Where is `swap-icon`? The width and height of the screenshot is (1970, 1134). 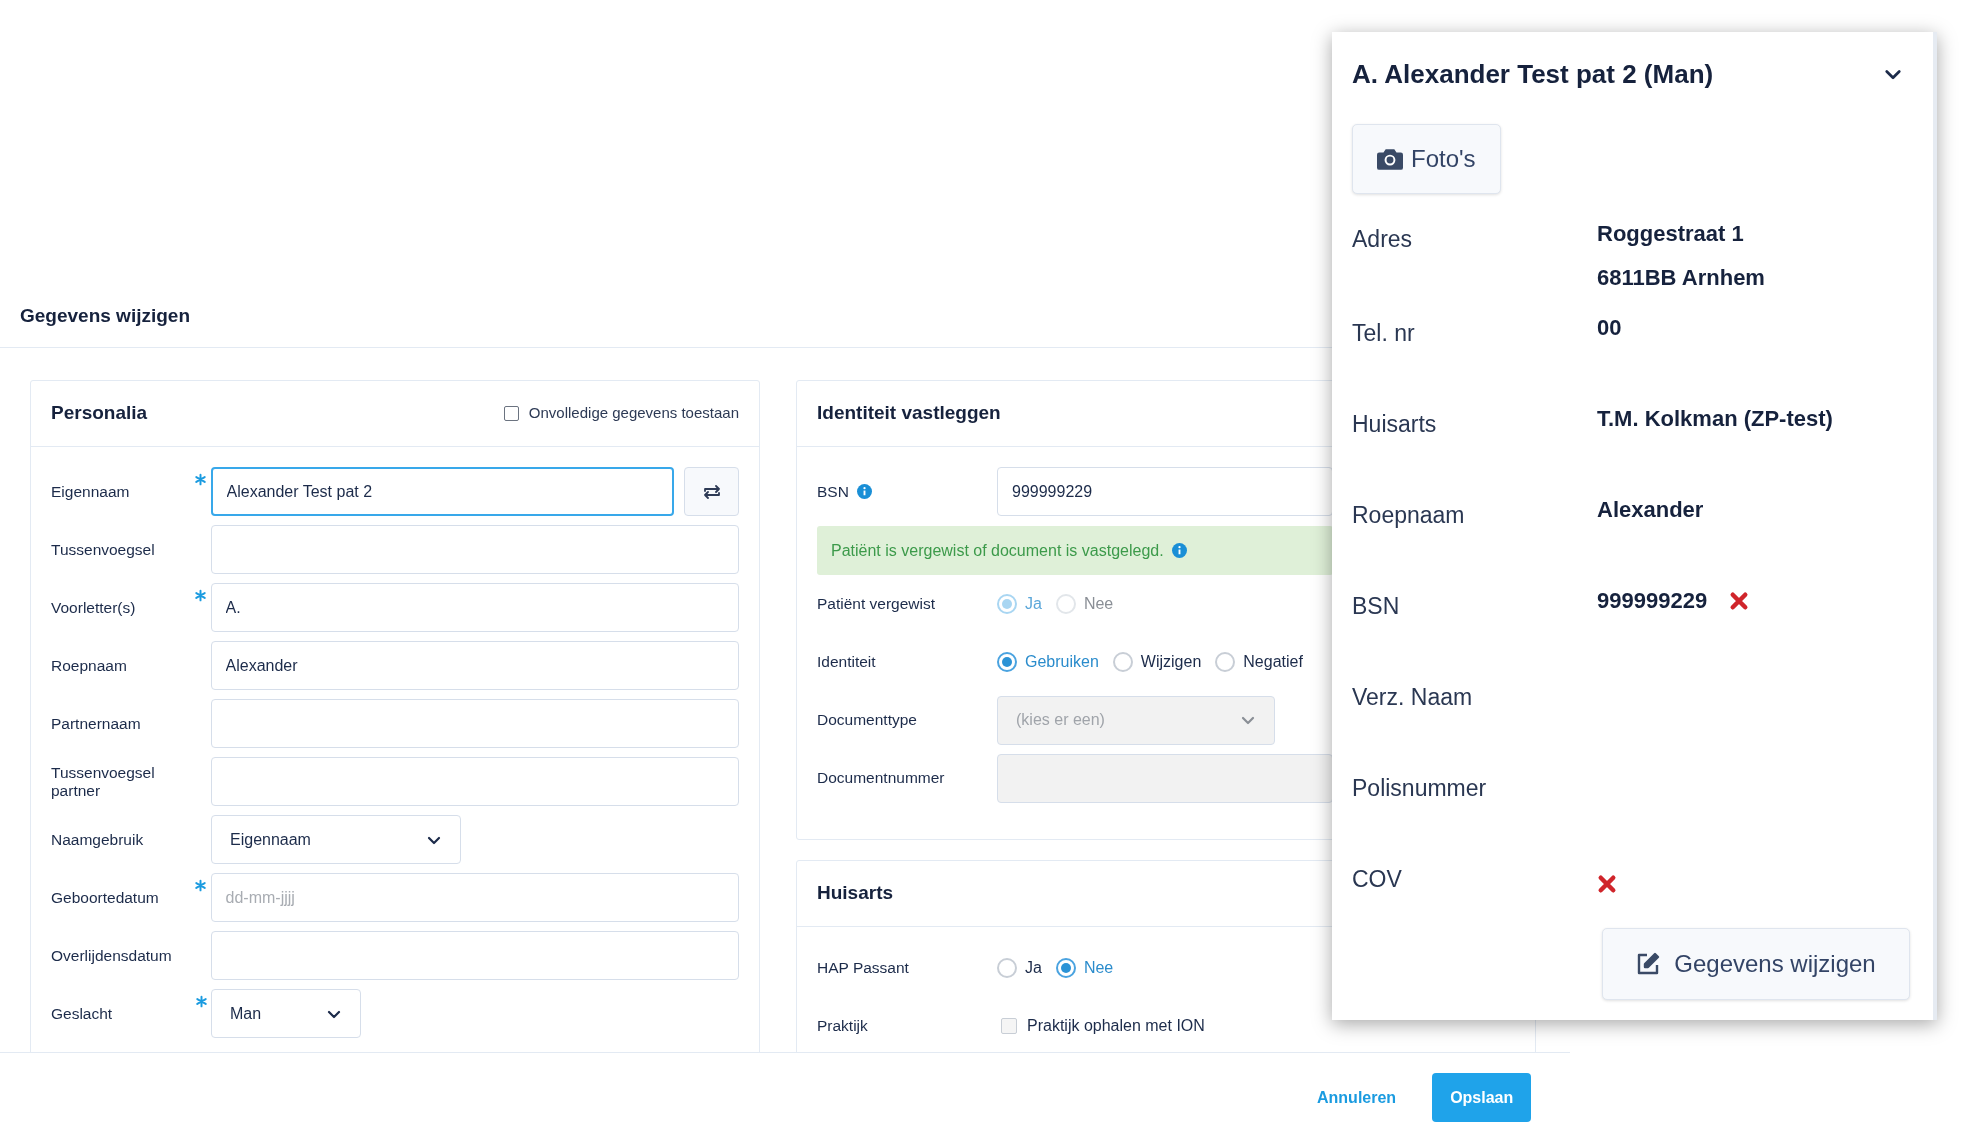
swap-icon is located at coordinates (711, 491).